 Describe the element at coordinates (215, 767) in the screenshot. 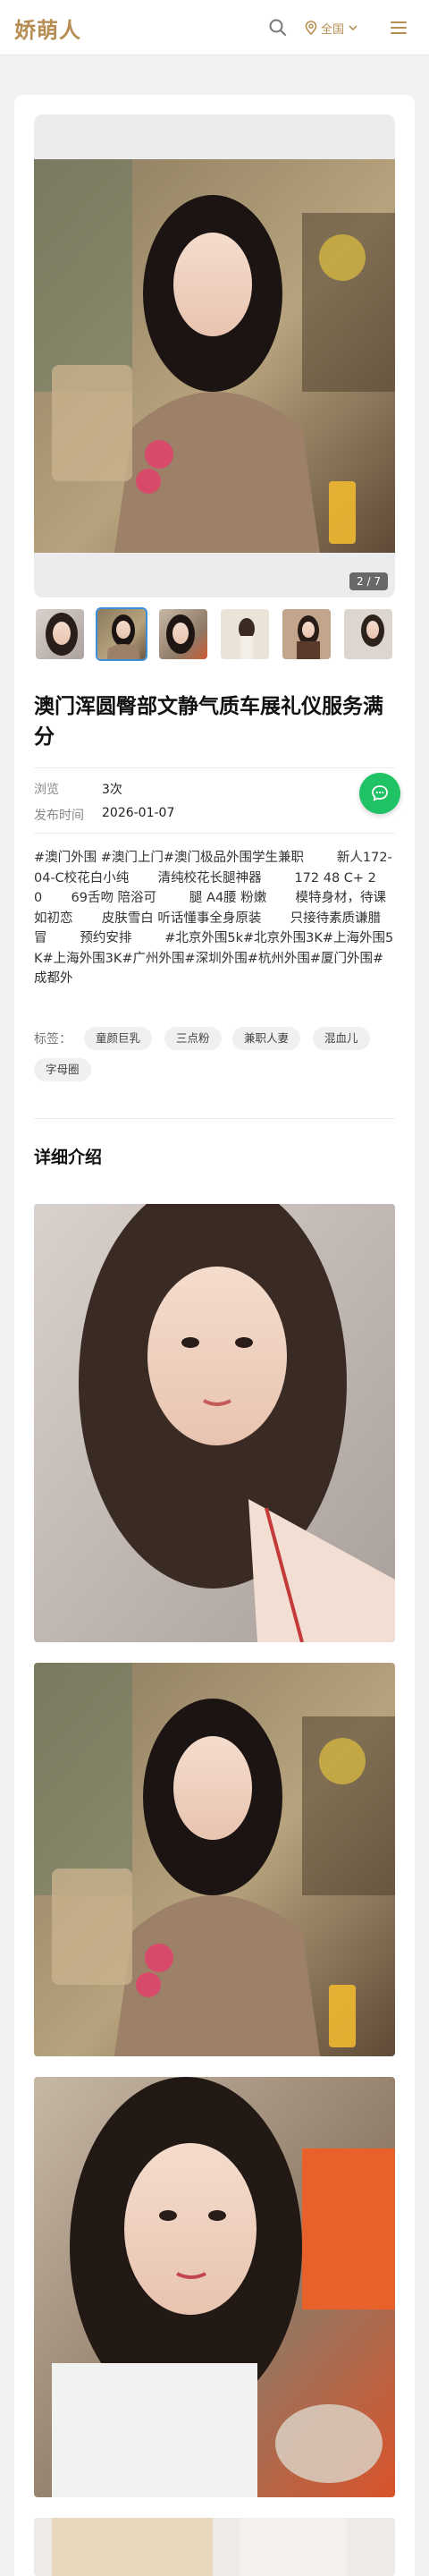

I see `meta-divider-top` at that location.